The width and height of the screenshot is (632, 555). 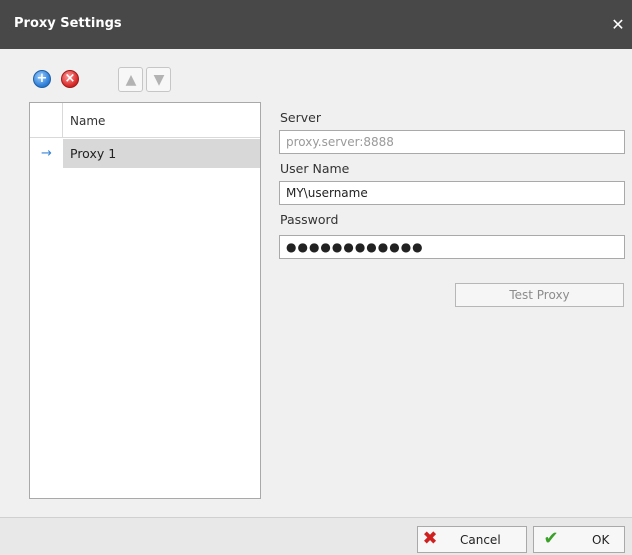 What do you see at coordinates (300, 117) in the screenshot?
I see `server-label: Server` at bounding box center [300, 117].